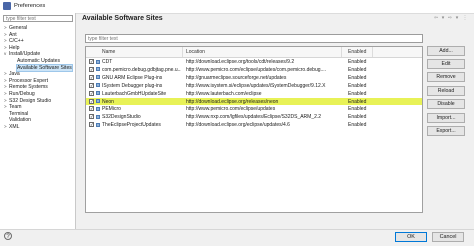  I want to click on tree-item-label: Validation, so click(20, 120).